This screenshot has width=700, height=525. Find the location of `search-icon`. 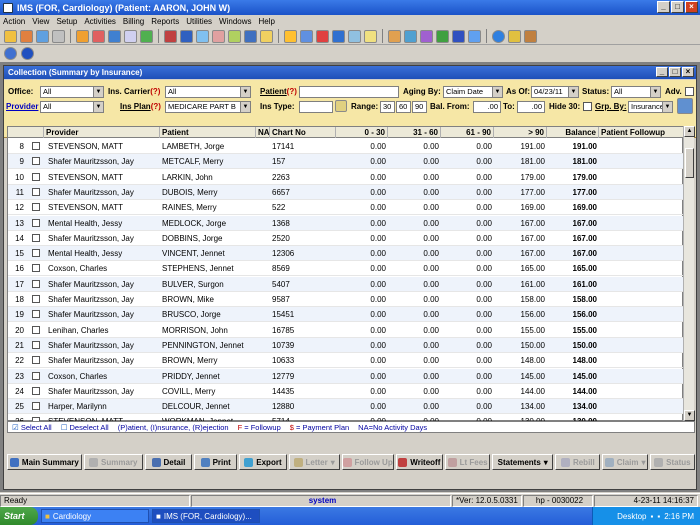

search-icon is located at coordinates (42, 36).